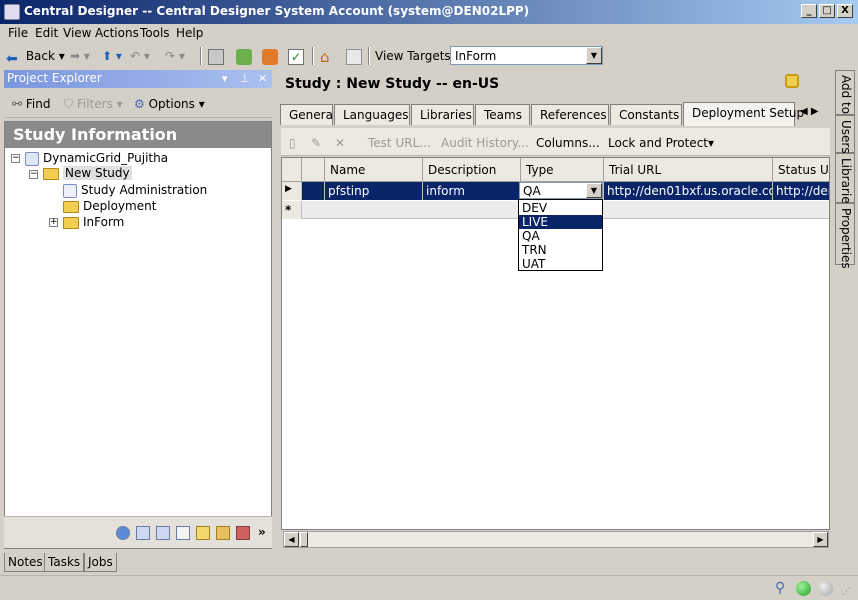 The image size is (858, 600). I want to click on scroll-right-icon: ▶, so click(820, 539).